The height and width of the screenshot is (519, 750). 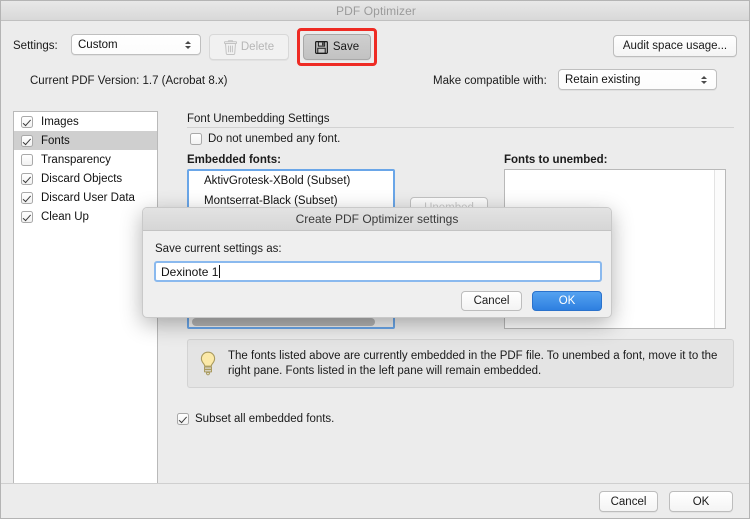 I want to click on modal-title: Create PDF Optimizer settings, so click(x=377, y=219).